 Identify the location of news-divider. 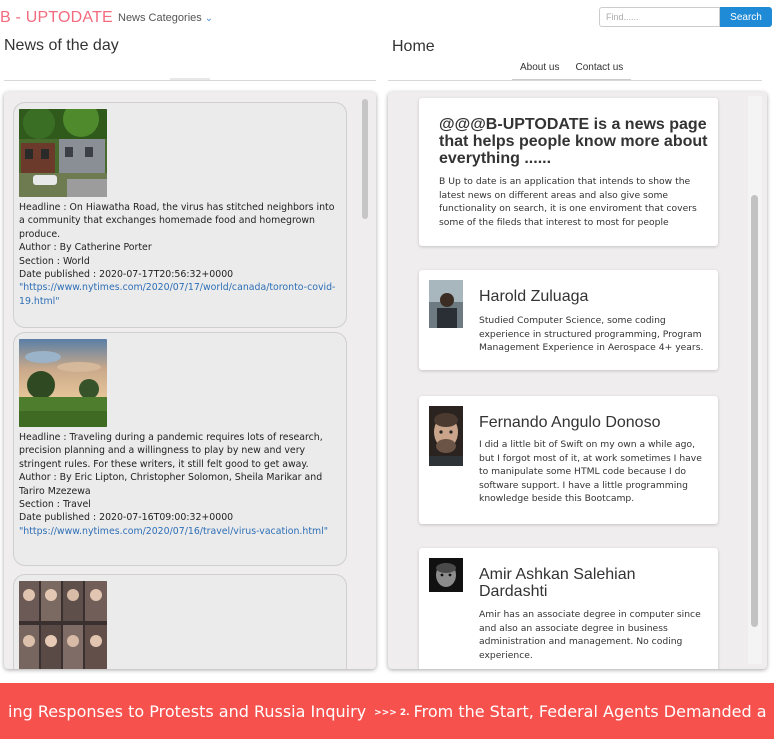
(190, 80).